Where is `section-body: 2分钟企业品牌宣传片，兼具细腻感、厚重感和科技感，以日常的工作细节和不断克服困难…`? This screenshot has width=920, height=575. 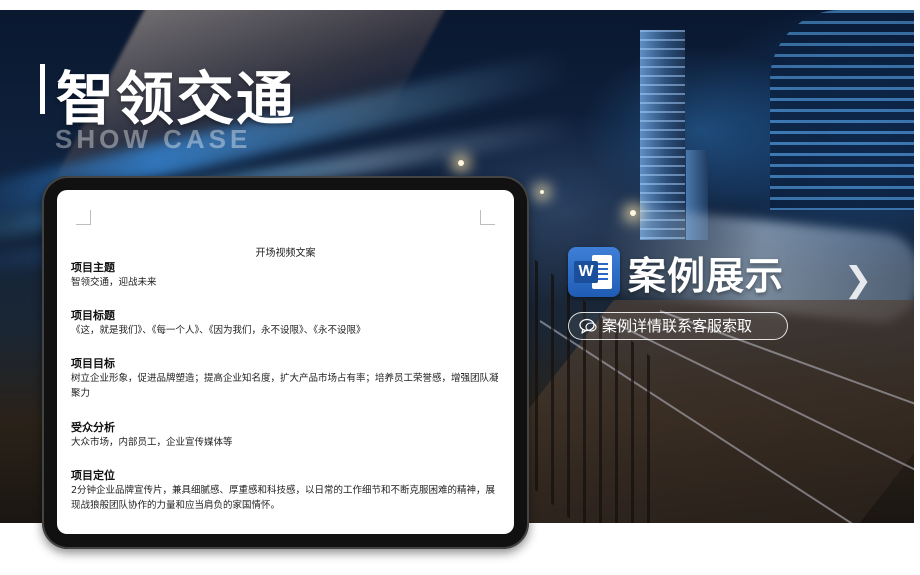 section-body: 2分钟企业品牌宣传片，兼具细腻感、厚重感和科技感，以日常的工作细节和不断克服困难… is located at coordinates (283, 498).